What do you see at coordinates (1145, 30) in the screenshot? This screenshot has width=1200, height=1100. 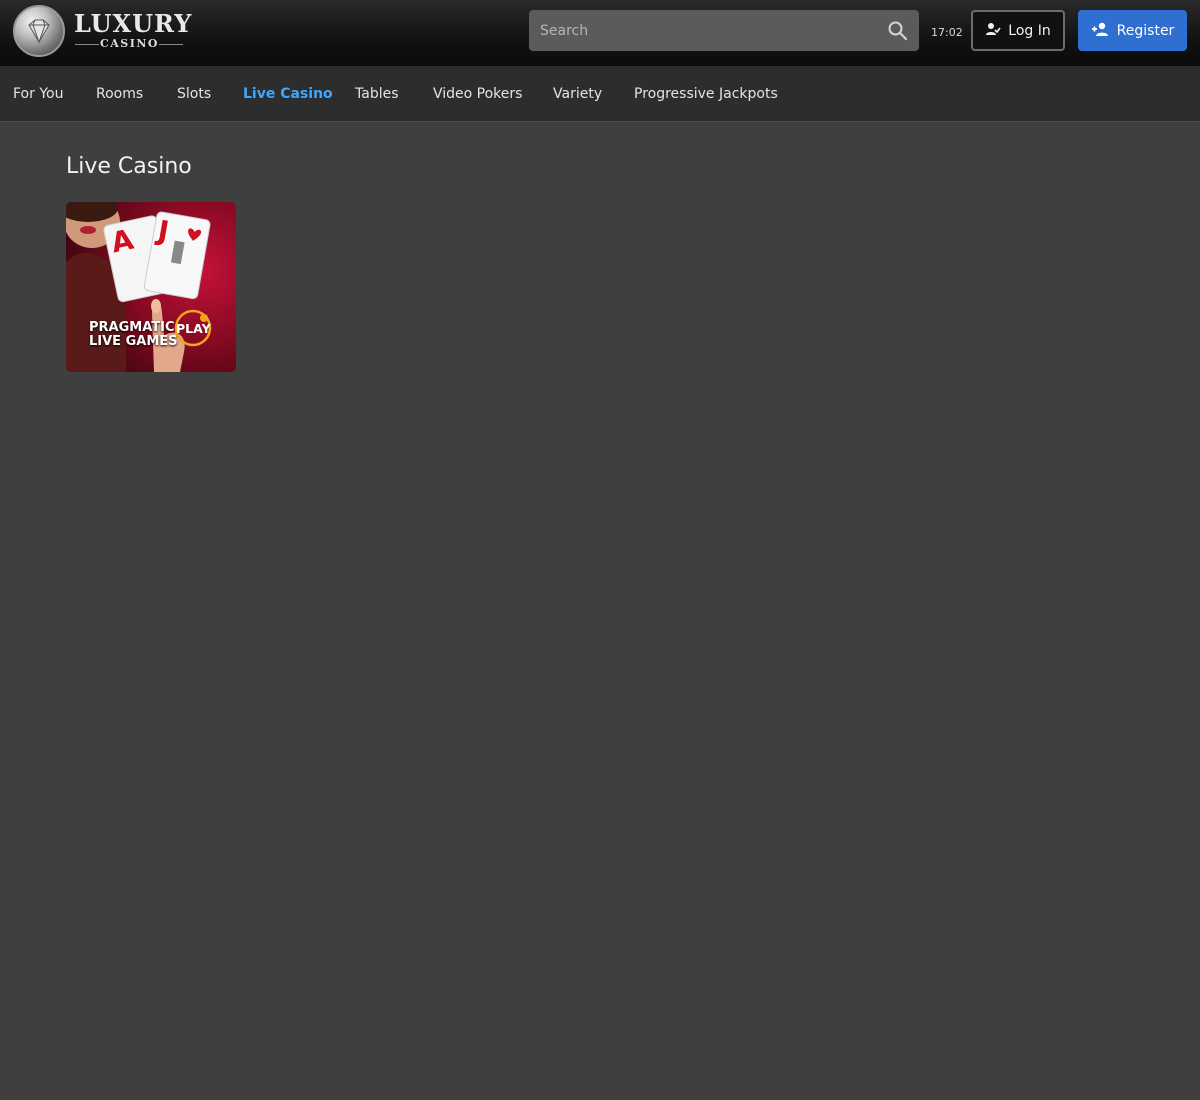 I see `register-label: Register` at bounding box center [1145, 30].